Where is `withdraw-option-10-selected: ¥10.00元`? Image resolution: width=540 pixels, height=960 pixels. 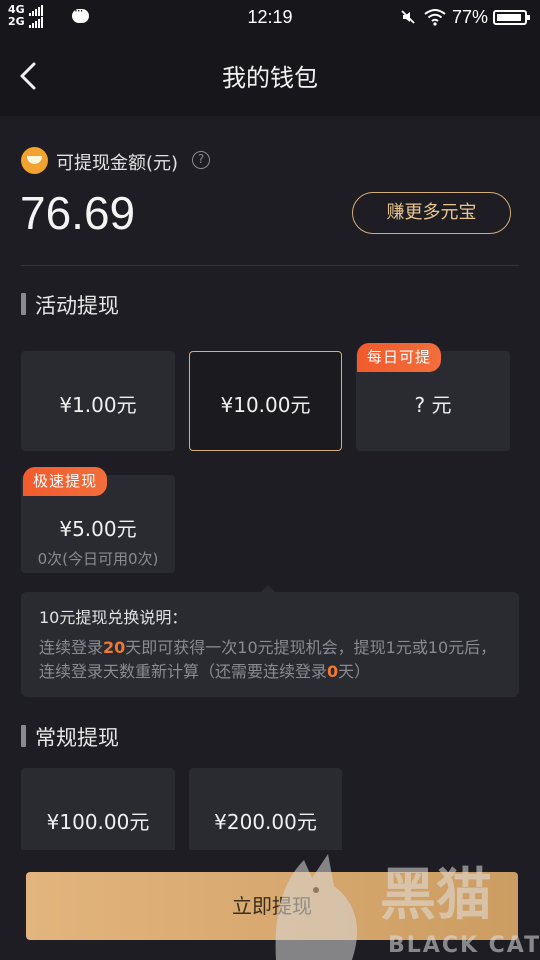 withdraw-option-10-selected: ¥10.00元 is located at coordinates (265, 401).